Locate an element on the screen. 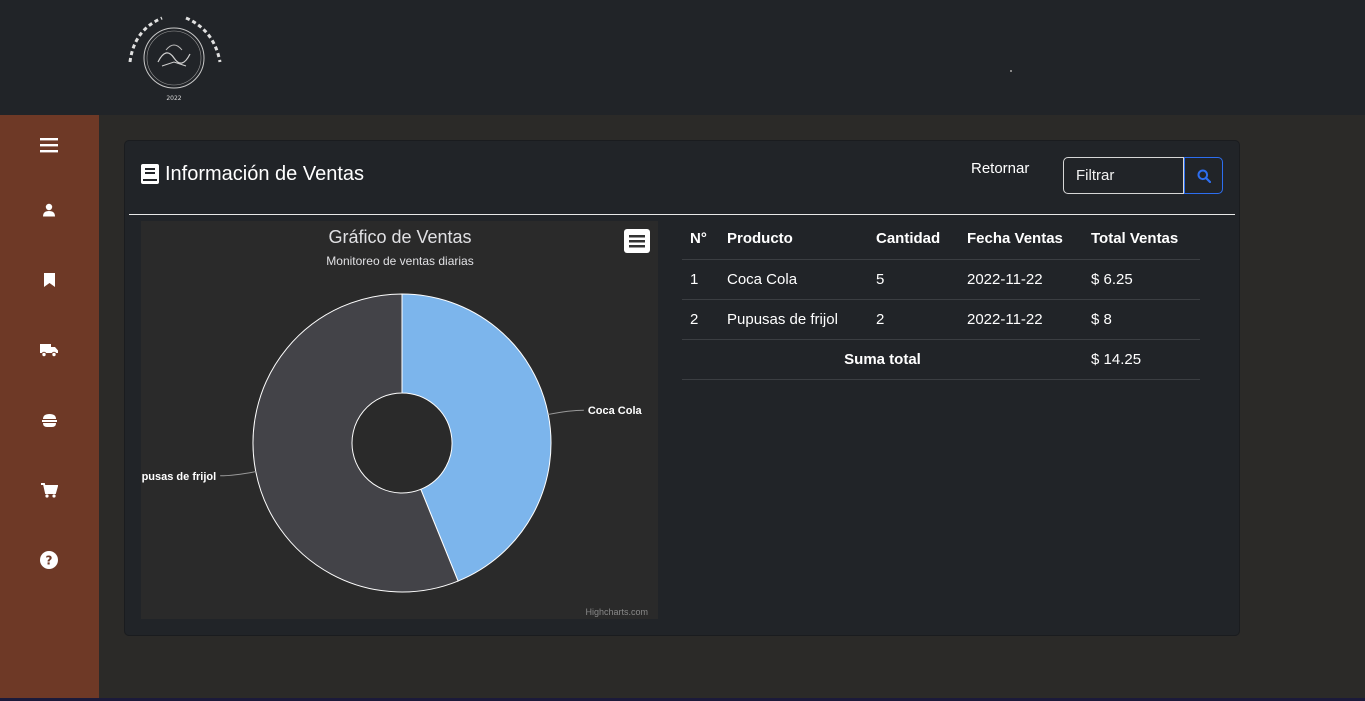 The image size is (1365, 701). chart-subtitle: Monitoreo de ventas diarias is located at coordinates (399, 261).